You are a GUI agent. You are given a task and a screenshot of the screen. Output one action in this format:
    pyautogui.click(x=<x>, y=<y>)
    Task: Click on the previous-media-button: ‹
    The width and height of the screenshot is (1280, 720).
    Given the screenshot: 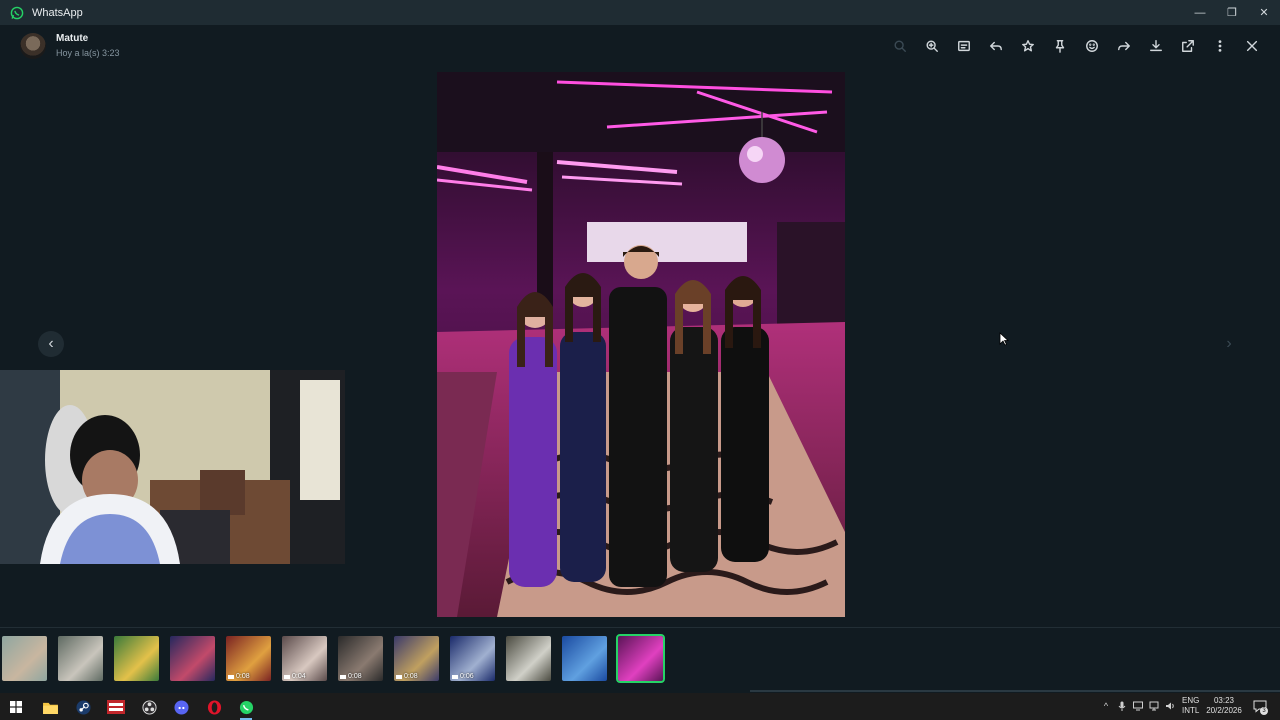 What is the action you would take?
    pyautogui.click(x=51, y=344)
    